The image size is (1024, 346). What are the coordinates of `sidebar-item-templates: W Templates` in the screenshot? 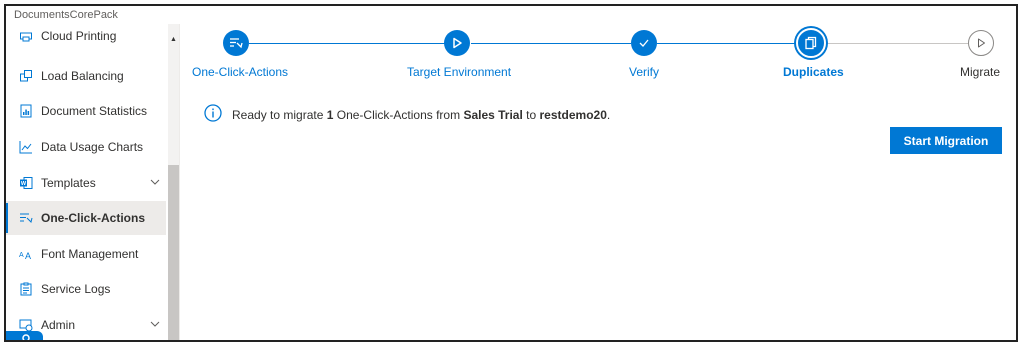 It's located at (86, 183).